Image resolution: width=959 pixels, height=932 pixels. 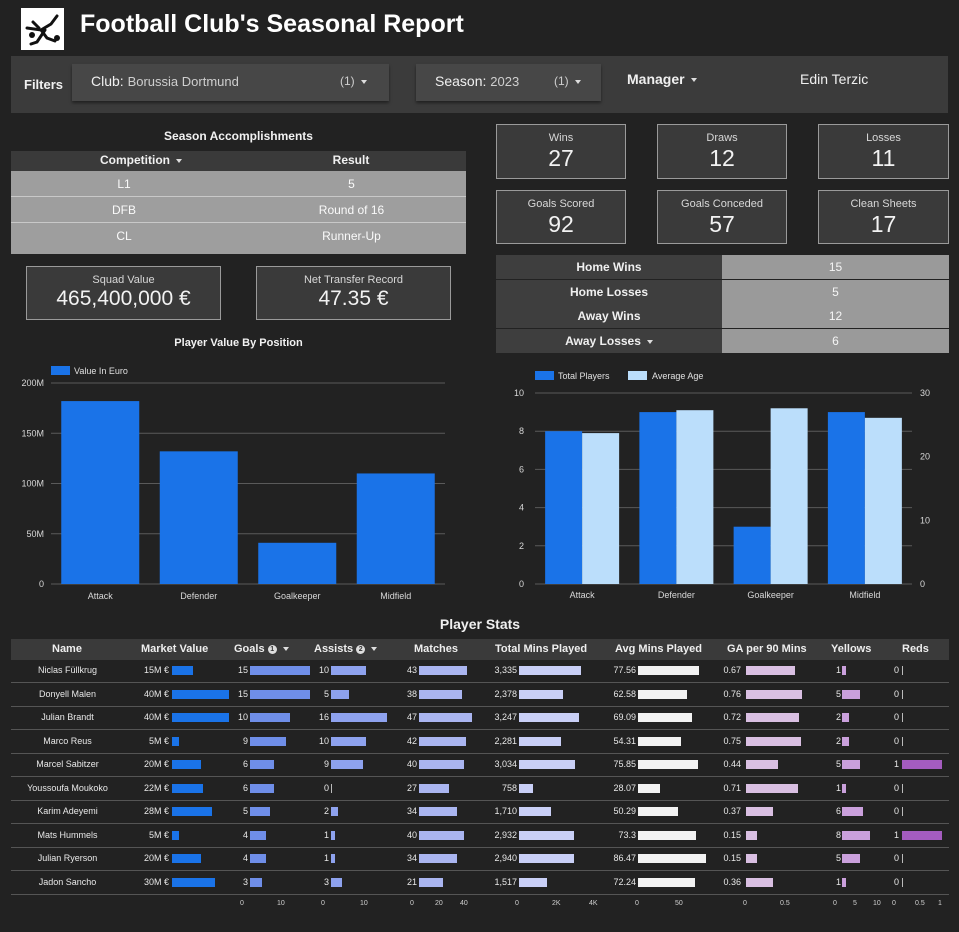 What do you see at coordinates (67, 858) in the screenshot?
I see `player-name: Julian Ryerson` at bounding box center [67, 858].